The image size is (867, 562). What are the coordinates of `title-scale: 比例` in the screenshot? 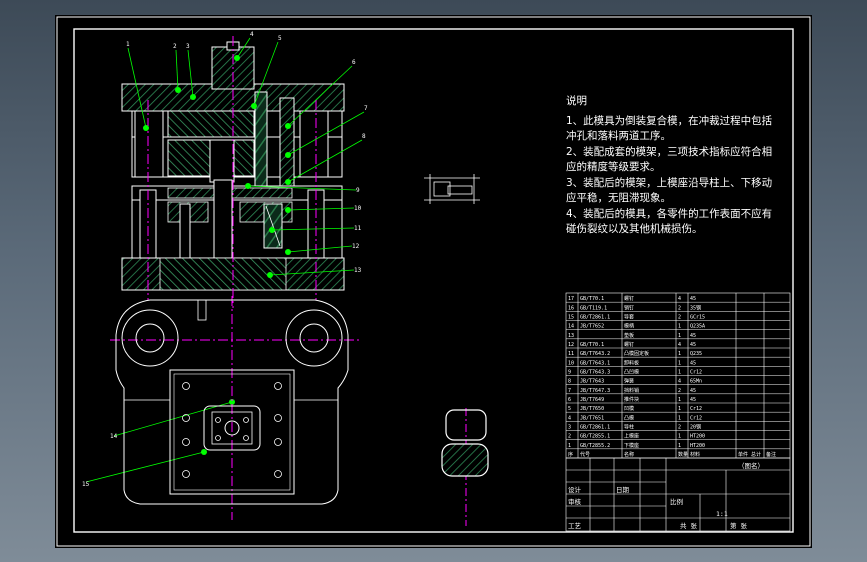 It's located at (676, 501).